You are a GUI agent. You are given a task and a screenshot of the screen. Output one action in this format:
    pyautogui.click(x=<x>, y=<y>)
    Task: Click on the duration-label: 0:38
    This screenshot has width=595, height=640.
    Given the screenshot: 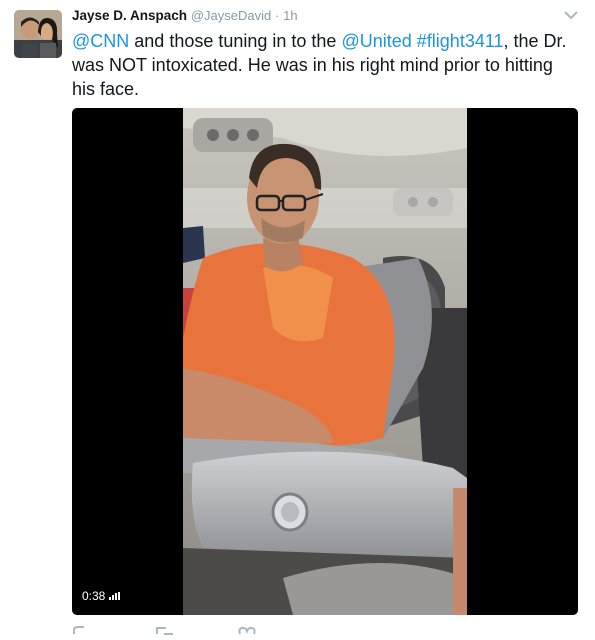 What is the action you would take?
    pyautogui.click(x=94, y=596)
    